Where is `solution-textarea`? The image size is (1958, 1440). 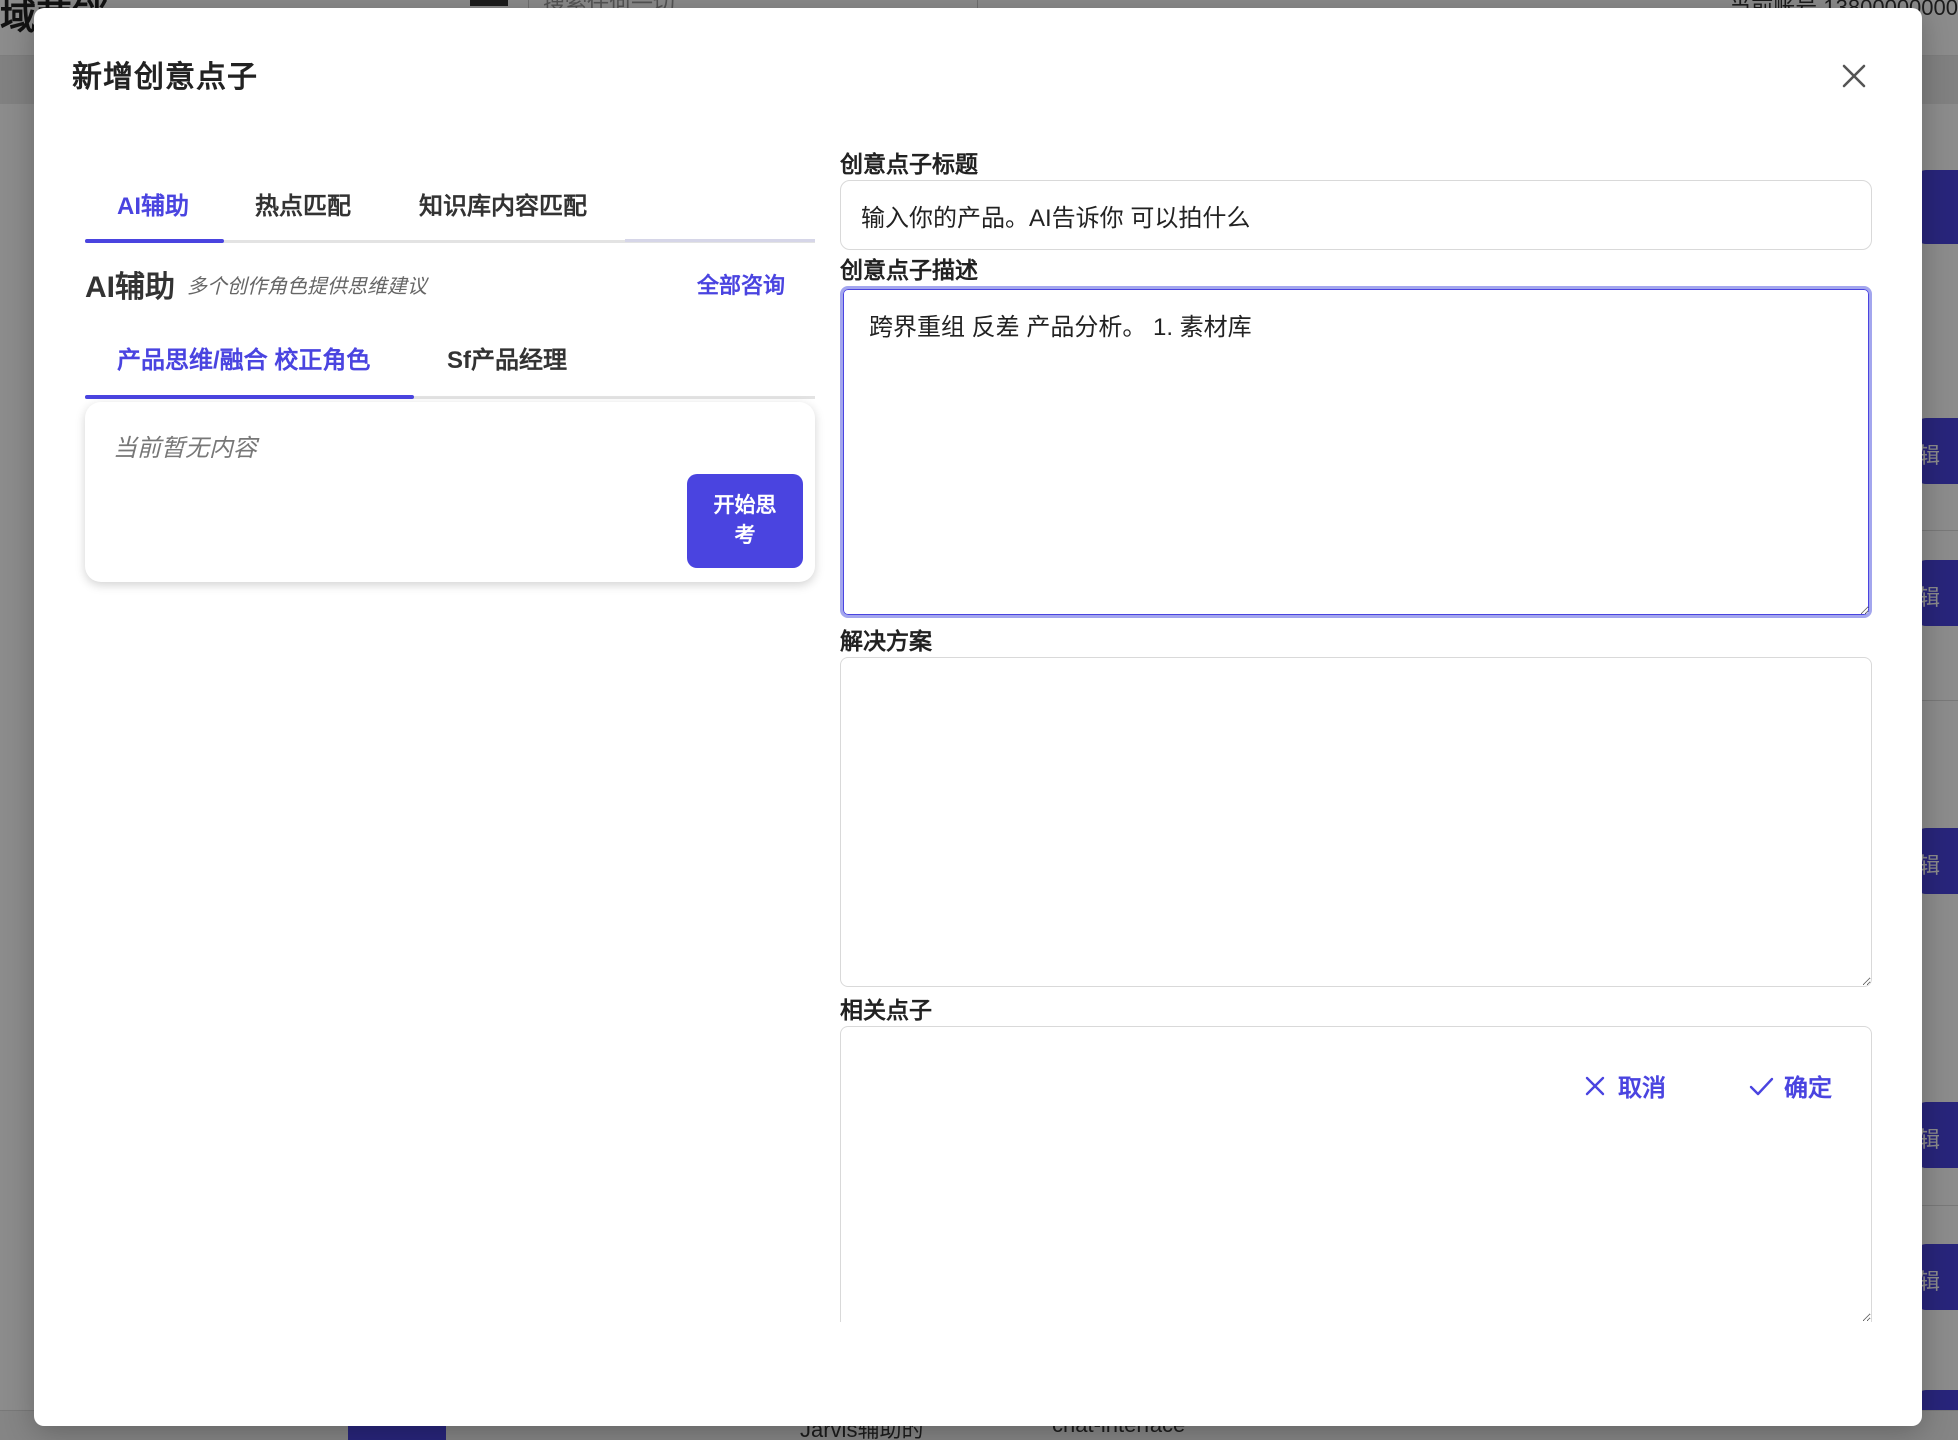 solution-textarea is located at coordinates (1356, 822).